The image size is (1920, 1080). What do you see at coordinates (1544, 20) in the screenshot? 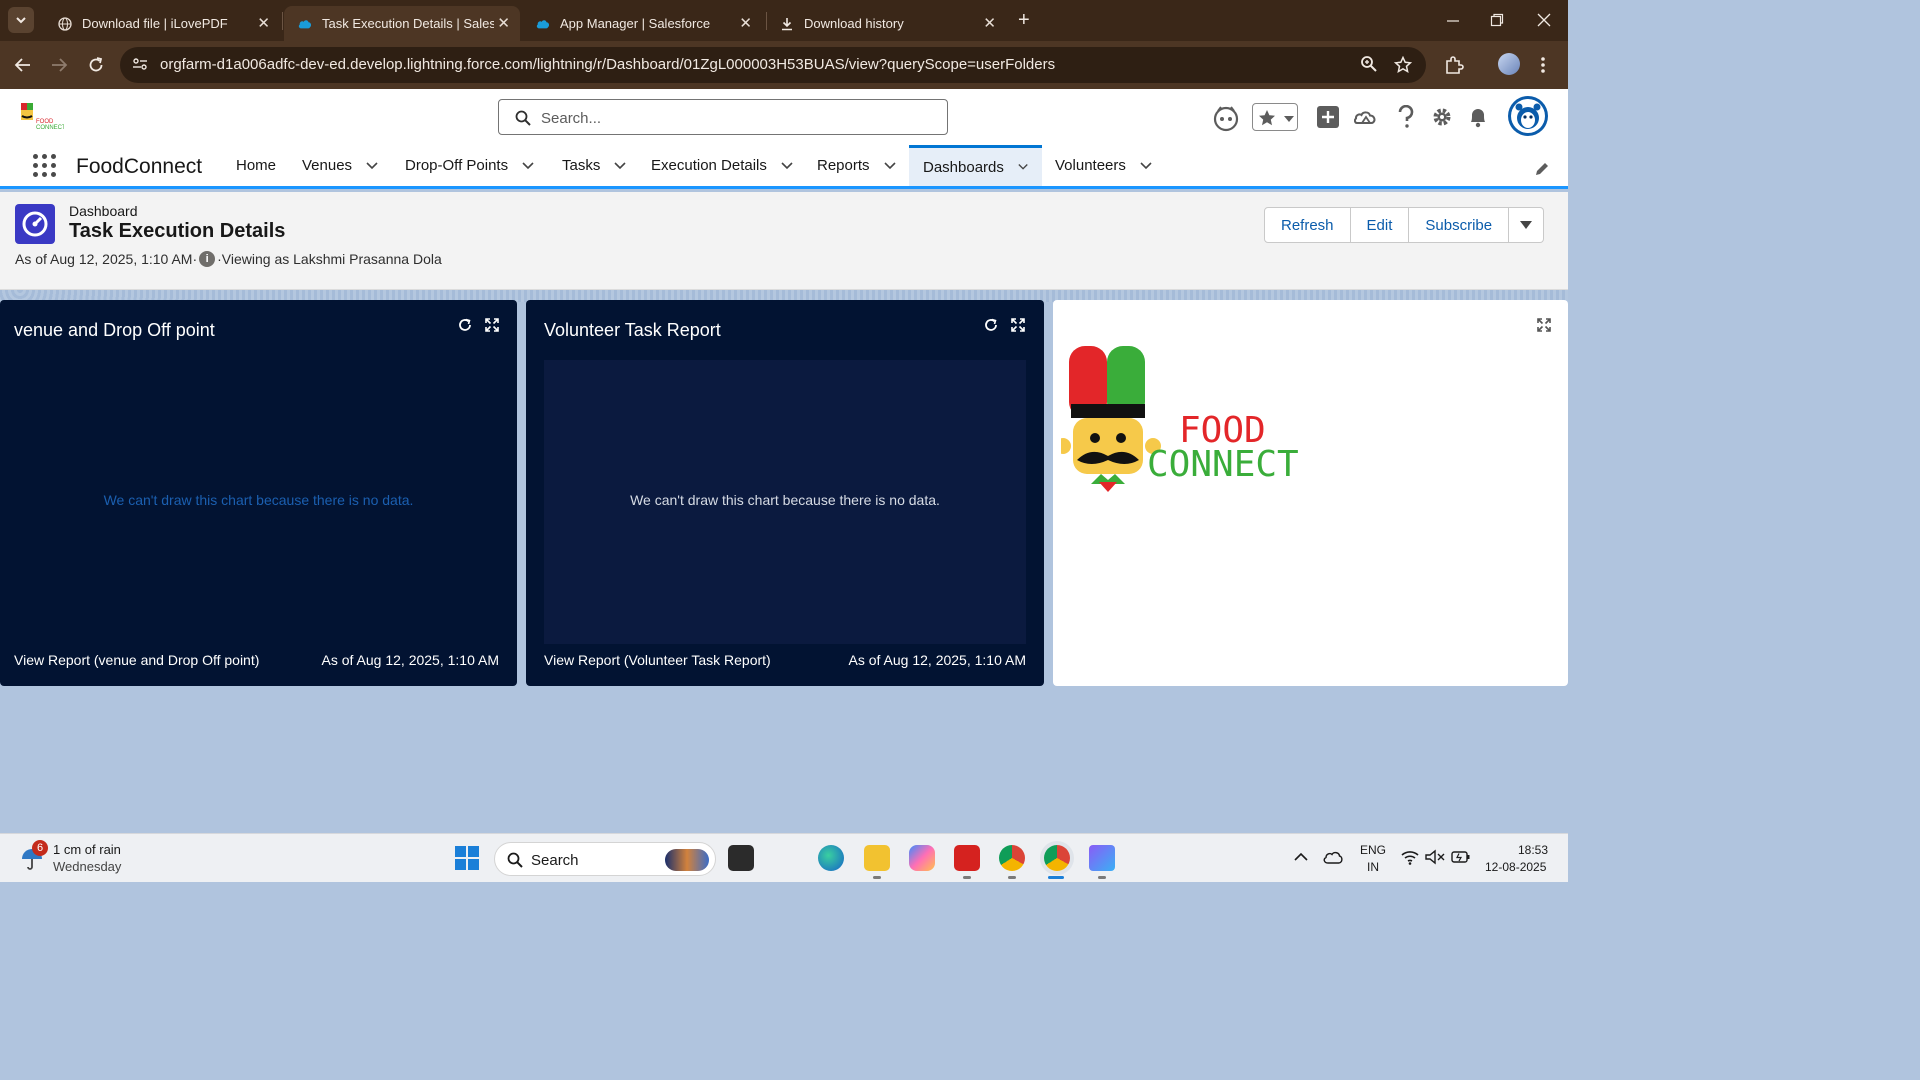
I see `close-window-icon` at bounding box center [1544, 20].